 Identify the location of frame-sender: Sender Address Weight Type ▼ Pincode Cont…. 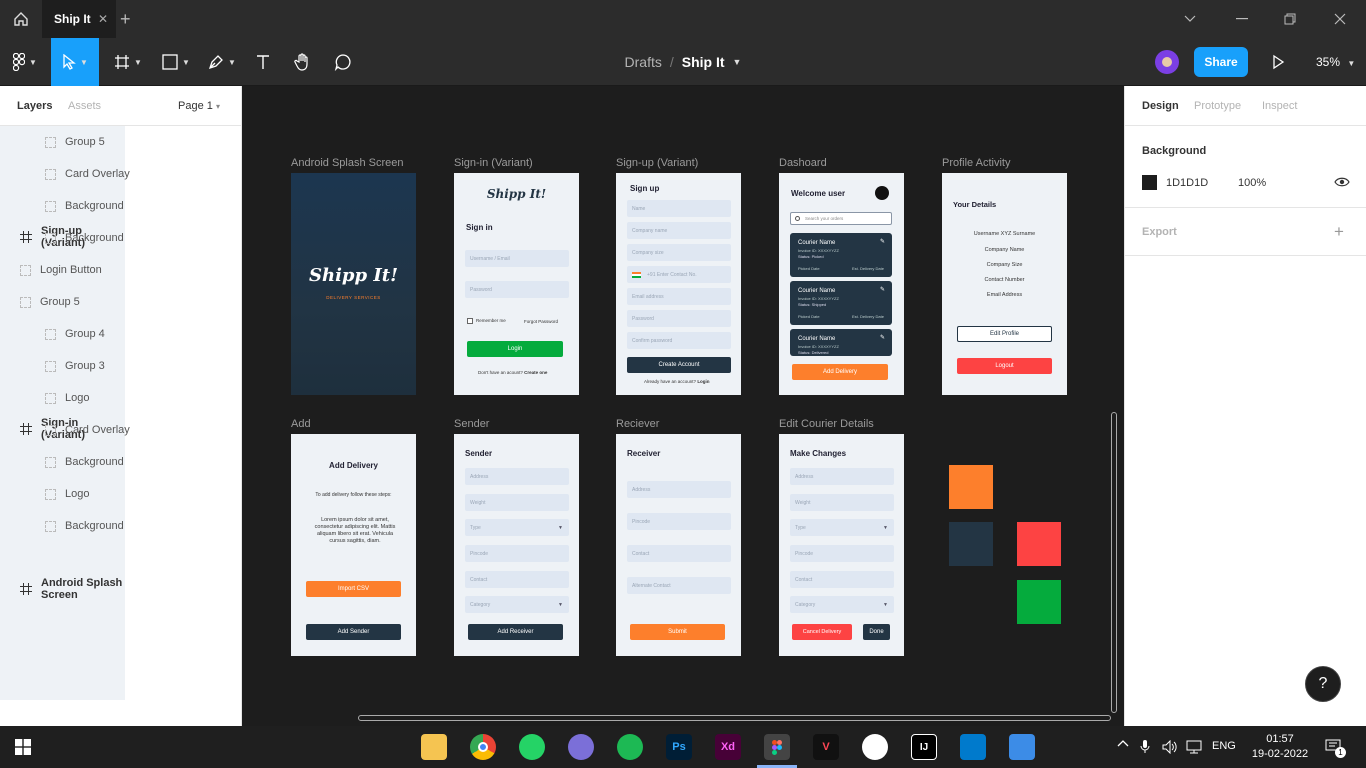
(516, 545).